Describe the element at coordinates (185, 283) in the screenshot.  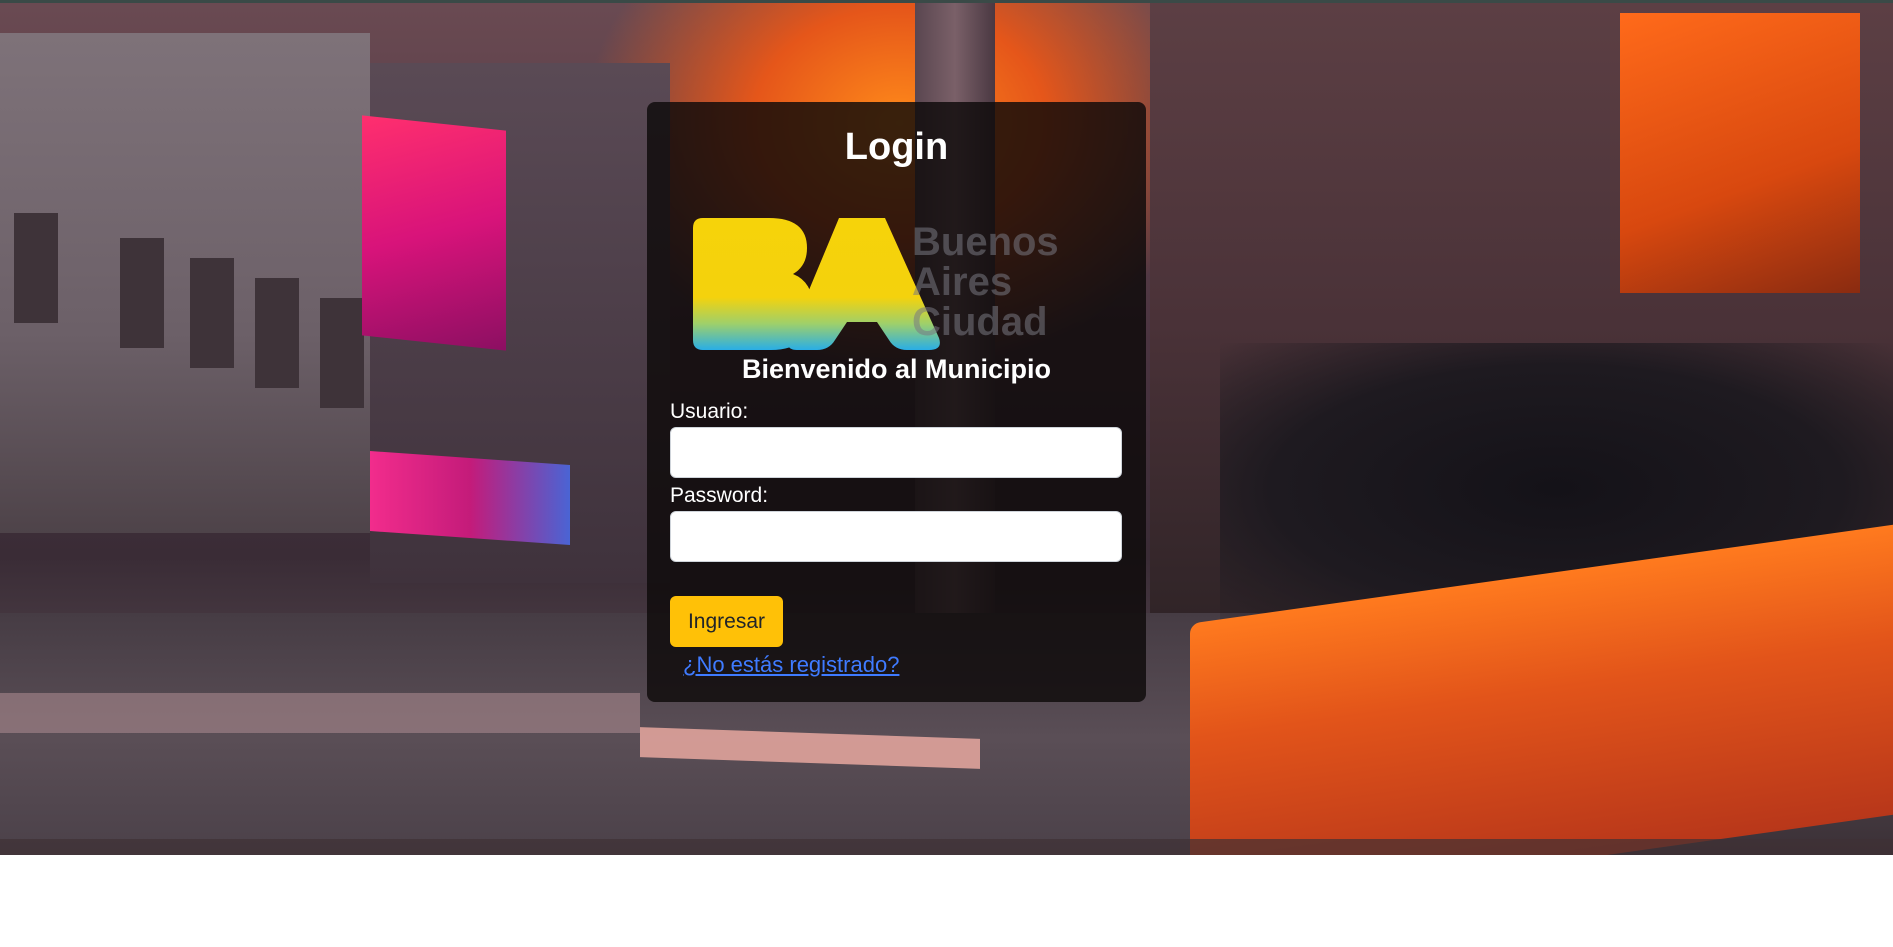
I see `left-building` at that location.